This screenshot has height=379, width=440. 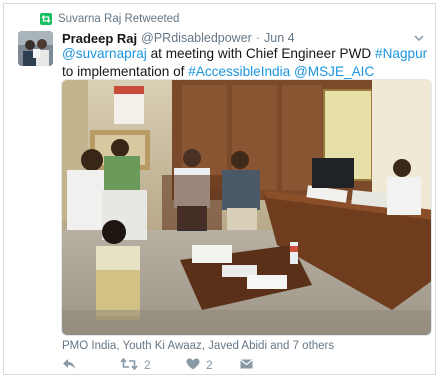 I want to click on retweet-count: 2, so click(x=147, y=365).